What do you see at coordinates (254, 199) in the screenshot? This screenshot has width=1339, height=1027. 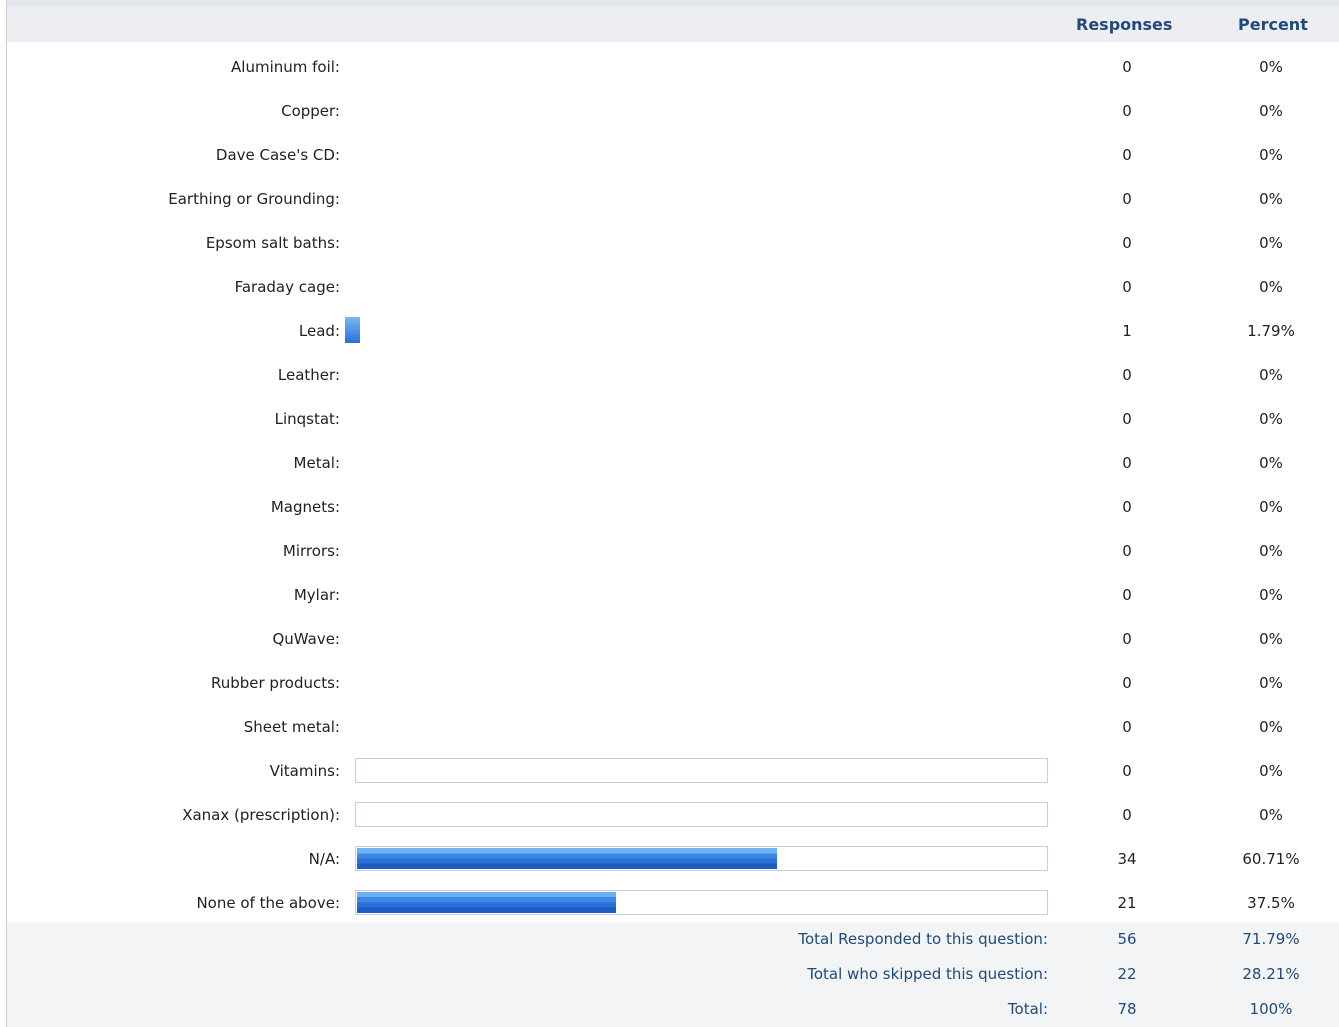 I see `answer-label: Earthing or Grounding:` at bounding box center [254, 199].